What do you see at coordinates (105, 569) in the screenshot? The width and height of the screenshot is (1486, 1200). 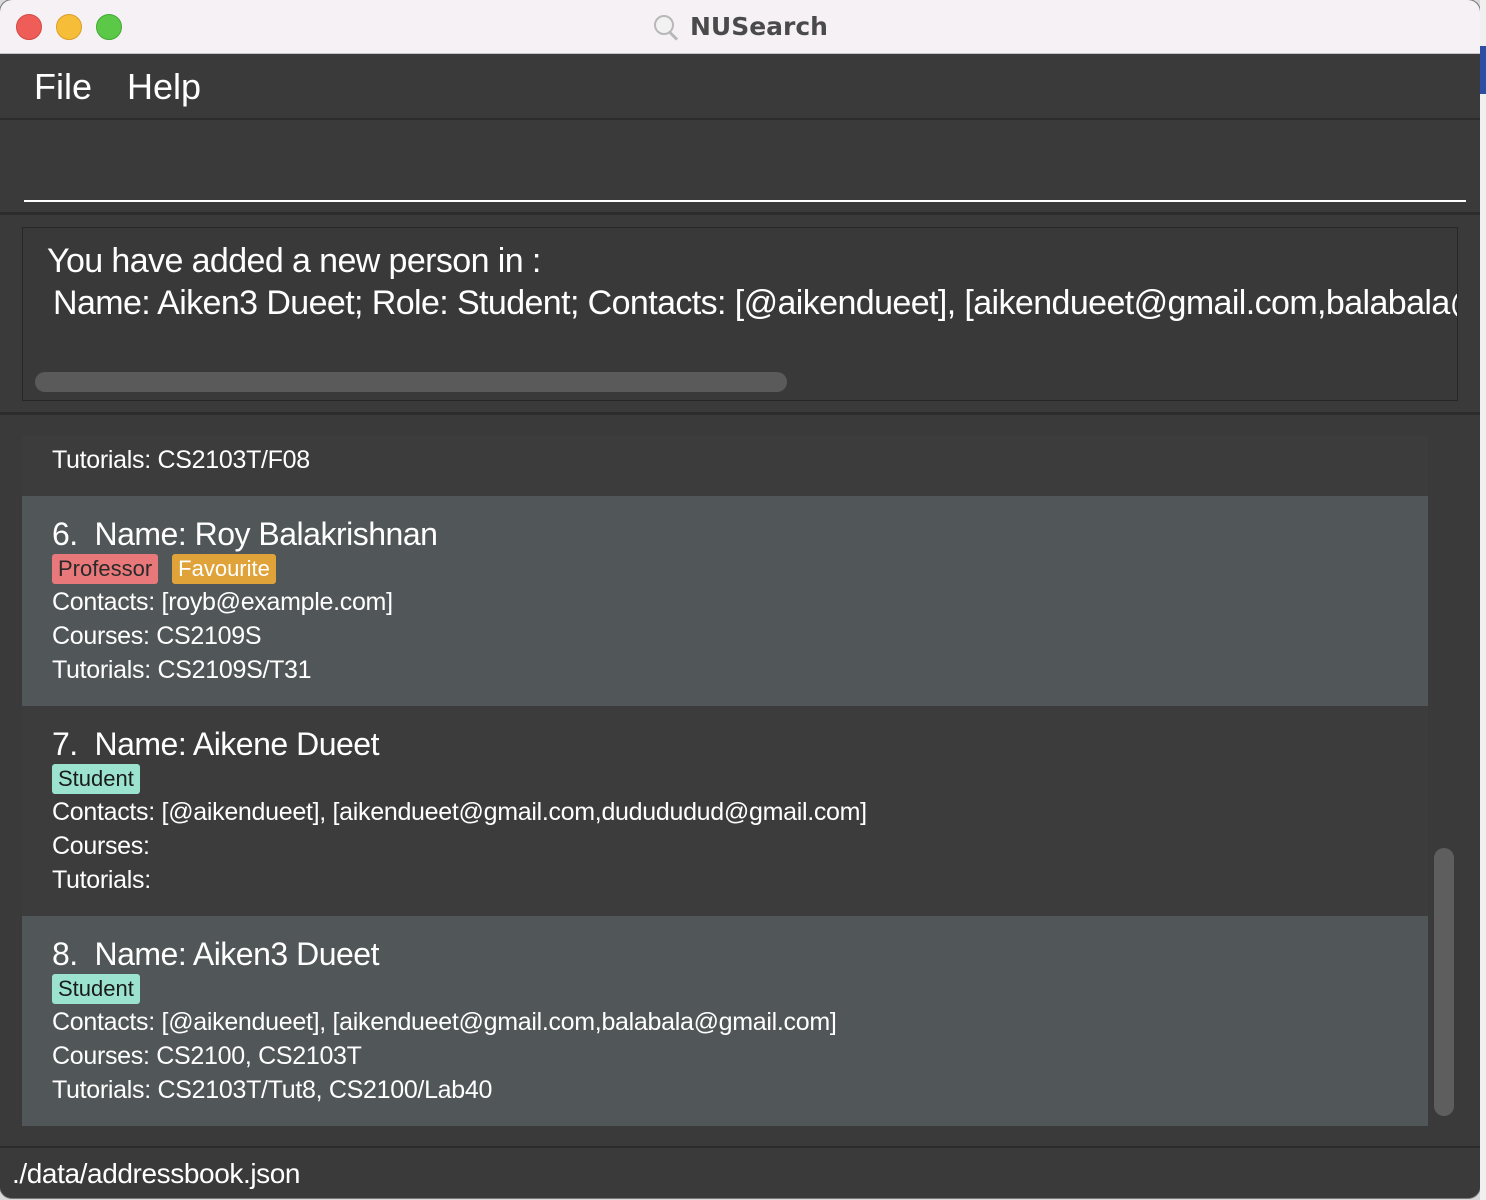 I see `tag-professor: Professor` at bounding box center [105, 569].